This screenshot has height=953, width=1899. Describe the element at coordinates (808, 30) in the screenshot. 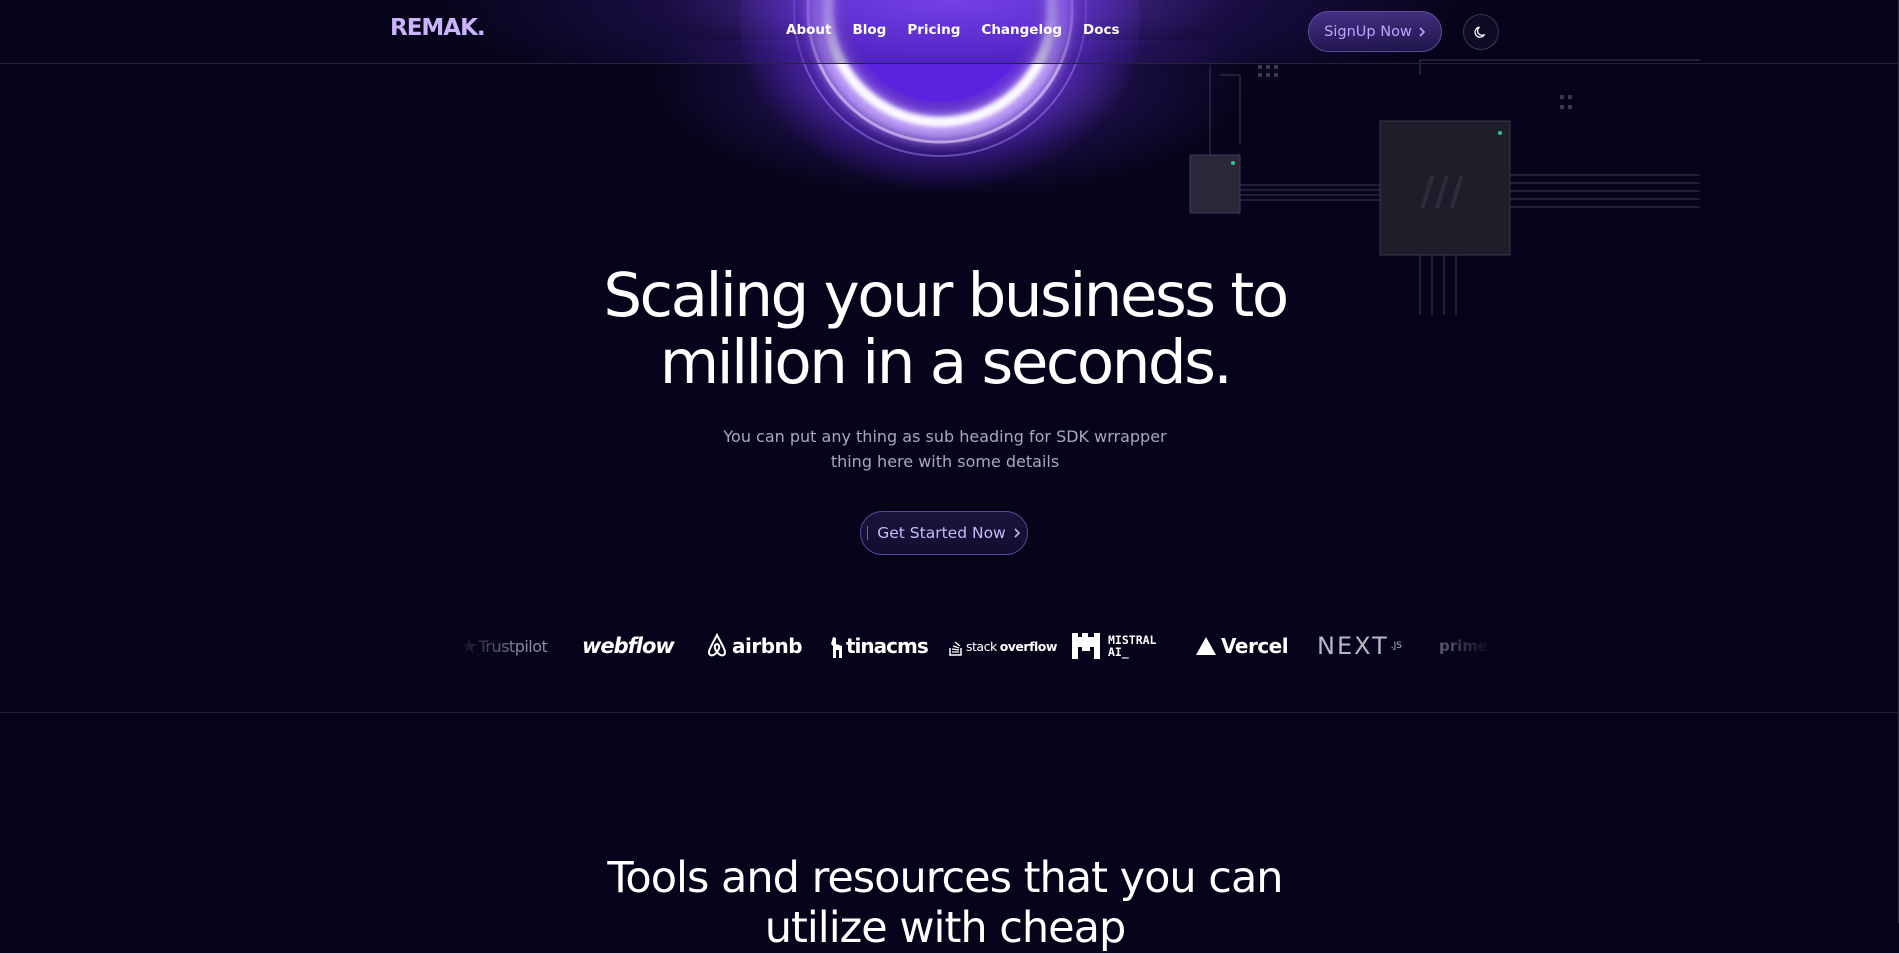

I see `nav-link-about: About` at that location.